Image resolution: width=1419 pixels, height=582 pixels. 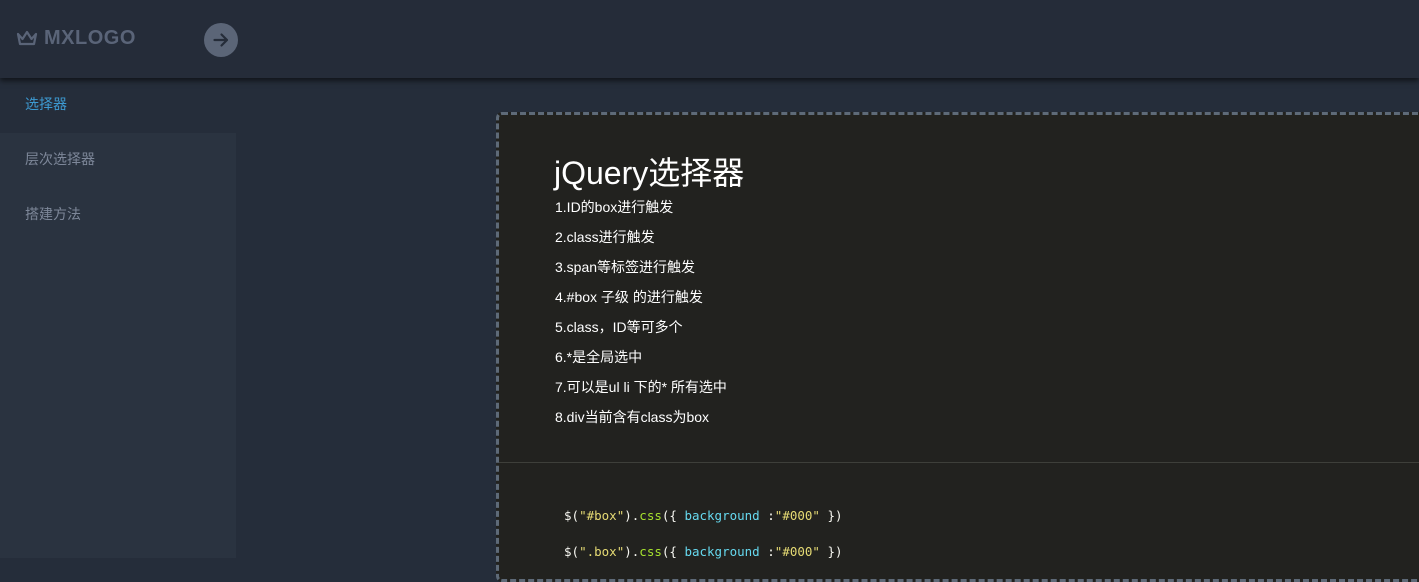 What do you see at coordinates (601, 515) in the screenshot?
I see `code-selector: #box` at bounding box center [601, 515].